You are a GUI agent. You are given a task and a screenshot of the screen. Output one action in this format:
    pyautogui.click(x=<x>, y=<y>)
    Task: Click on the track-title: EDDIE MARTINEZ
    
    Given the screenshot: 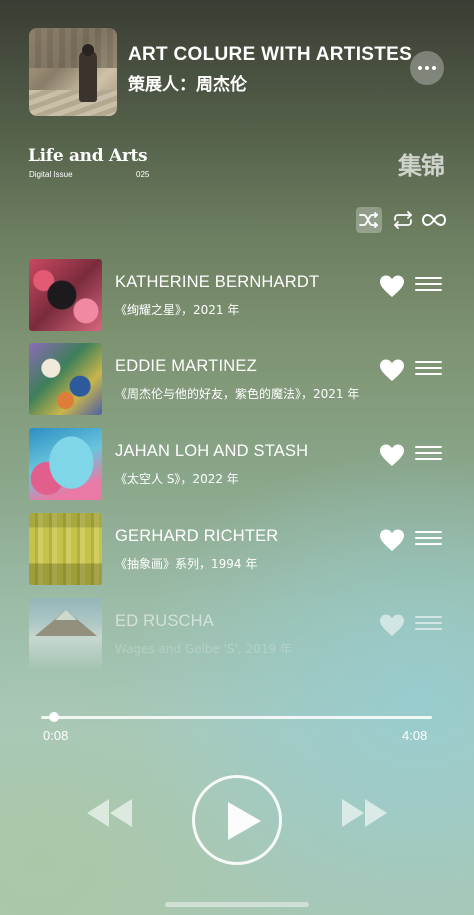 What is the action you would take?
    pyautogui.click(x=186, y=366)
    